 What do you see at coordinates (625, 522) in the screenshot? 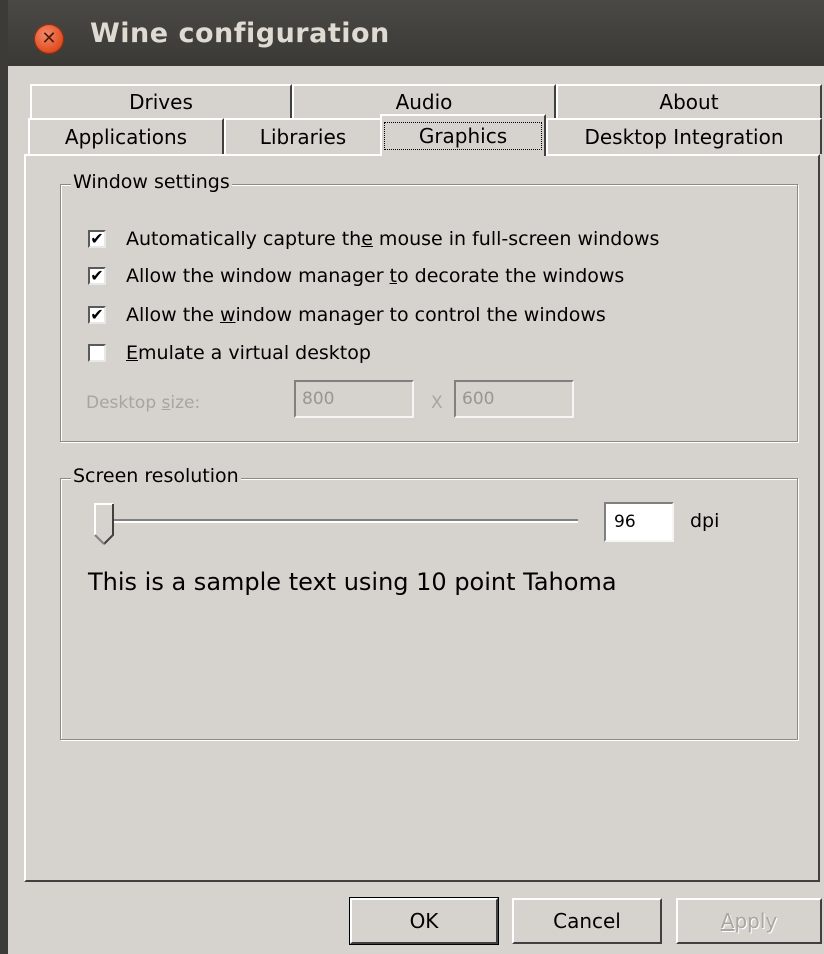
I see `field-value: 96` at bounding box center [625, 522].